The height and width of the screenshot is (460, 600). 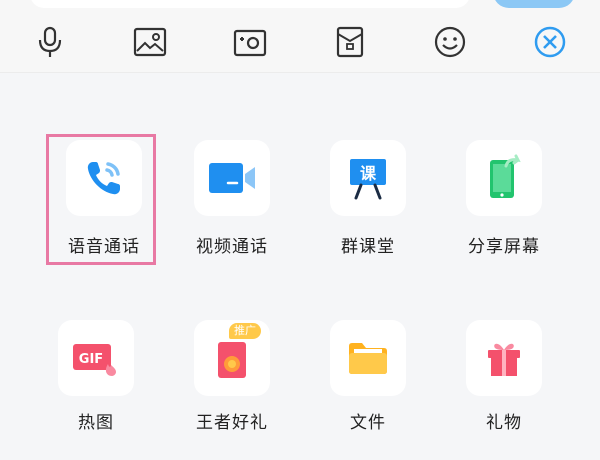 What do you see at coordinates (250, 4) in the screenshot?
I see `message-input` at bounding box center [250, 4].